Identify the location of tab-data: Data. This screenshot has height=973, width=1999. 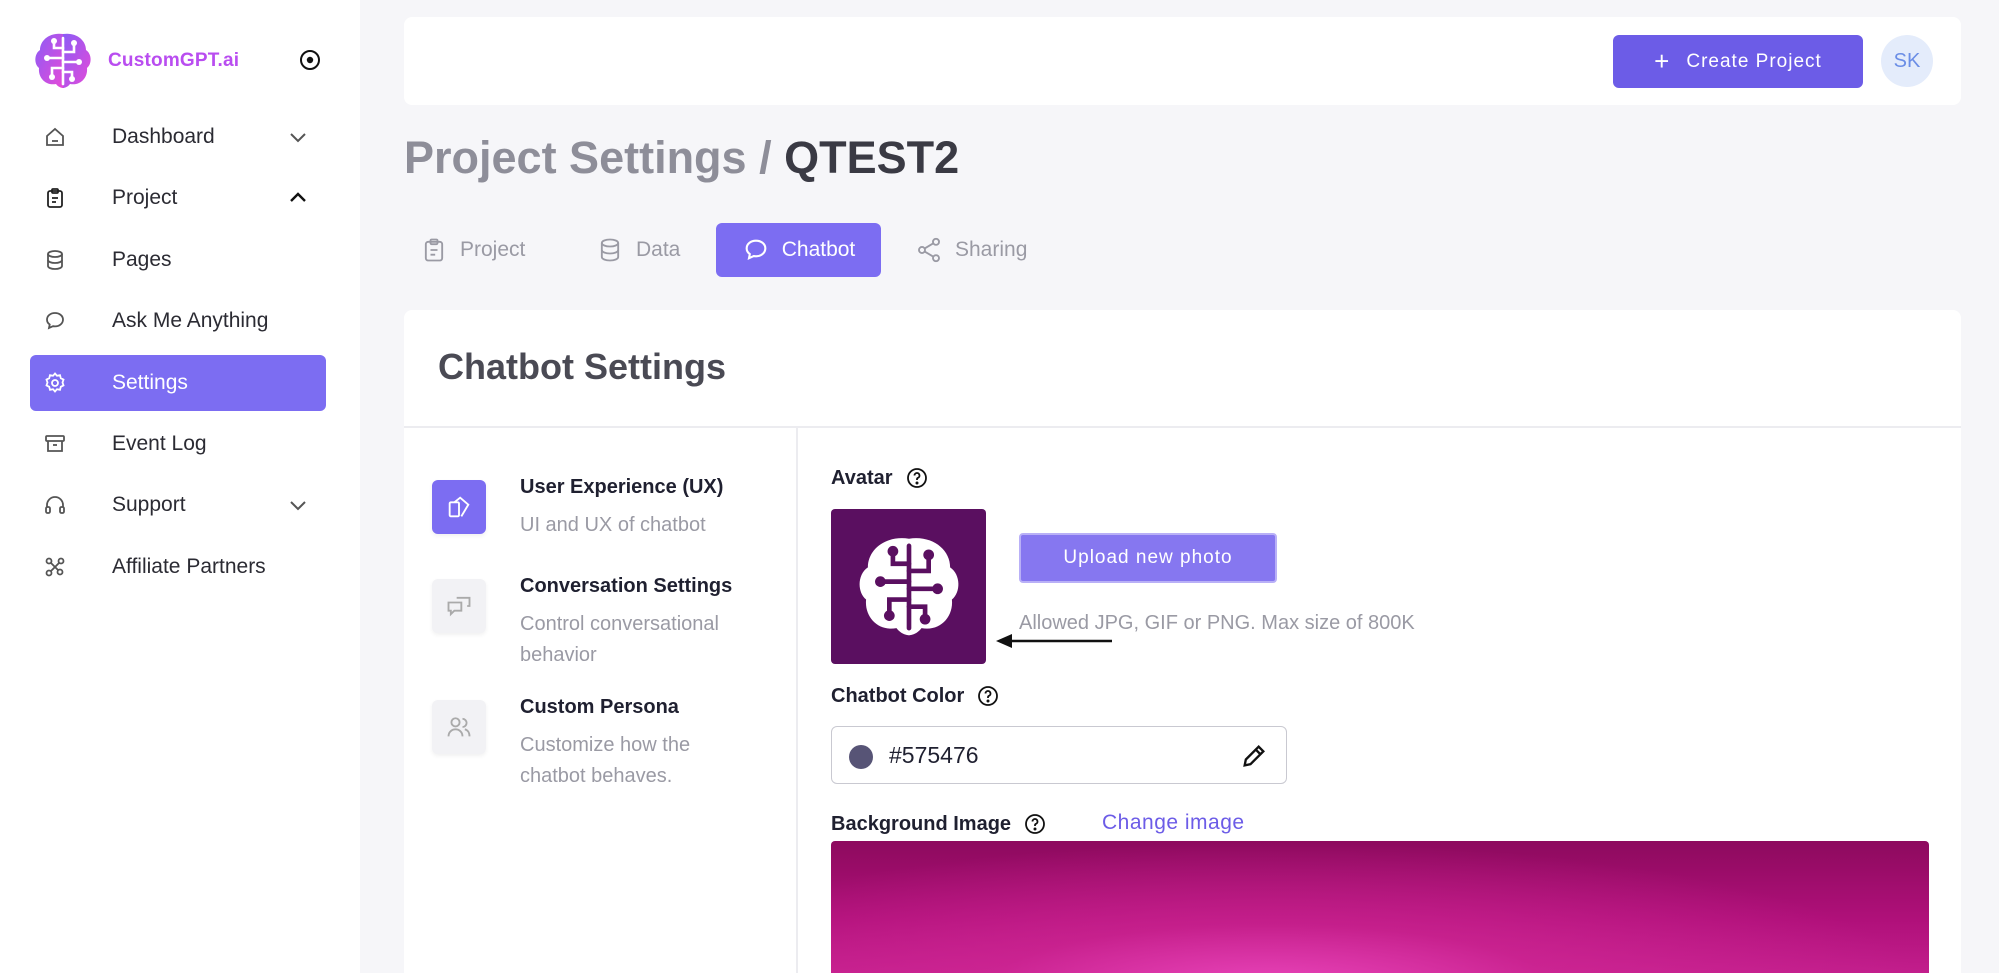
(651, 250).